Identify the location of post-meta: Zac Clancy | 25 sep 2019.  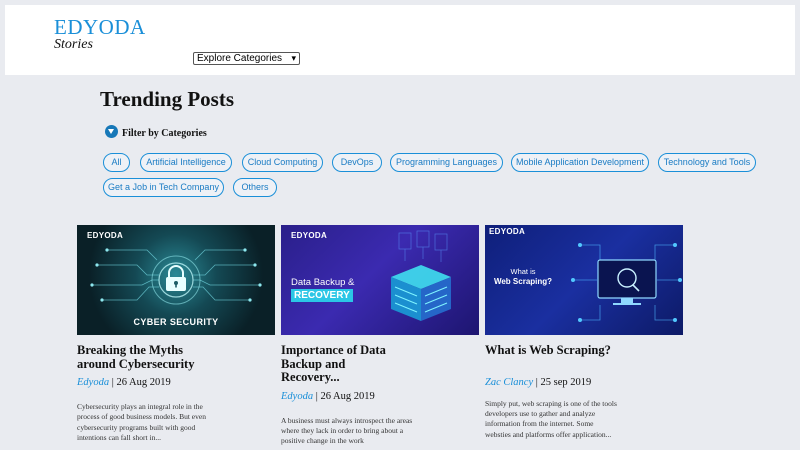
(584, 382).